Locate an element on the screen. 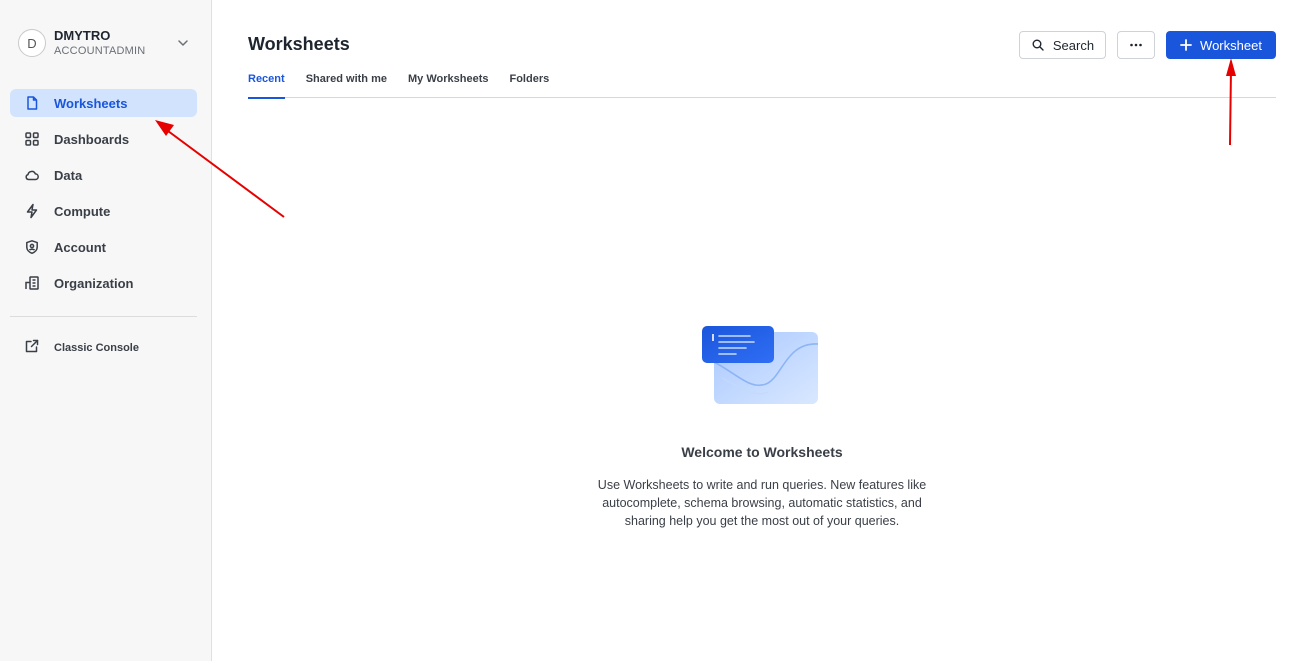  sidebar-item-label: Data is located at coordinates (68, 175).